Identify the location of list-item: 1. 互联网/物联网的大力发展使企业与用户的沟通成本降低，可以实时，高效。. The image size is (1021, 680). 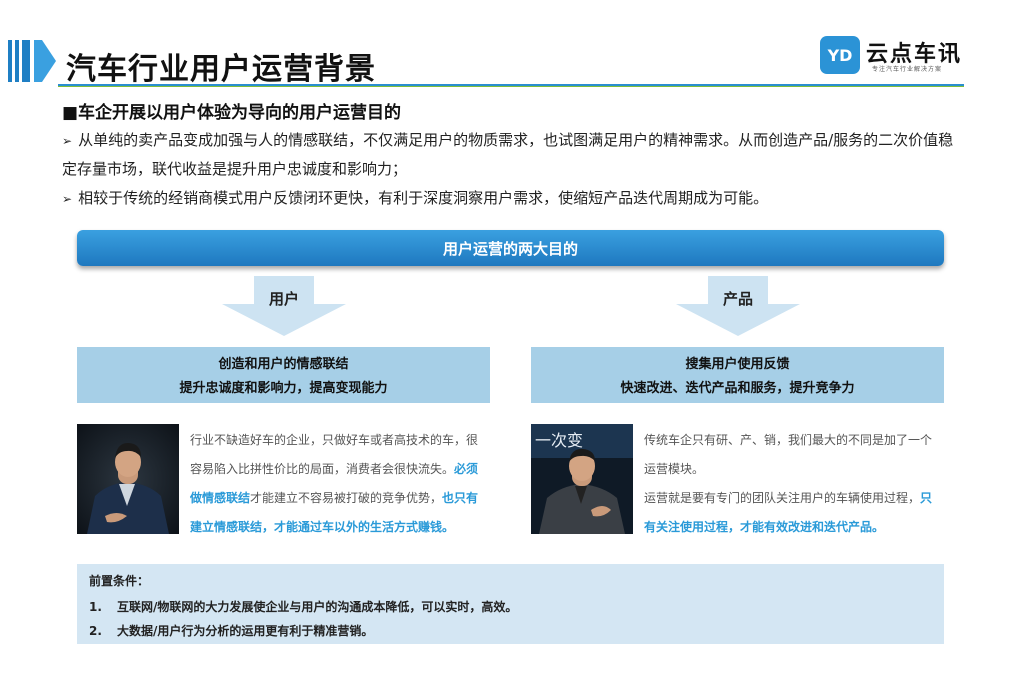
(510, 607).